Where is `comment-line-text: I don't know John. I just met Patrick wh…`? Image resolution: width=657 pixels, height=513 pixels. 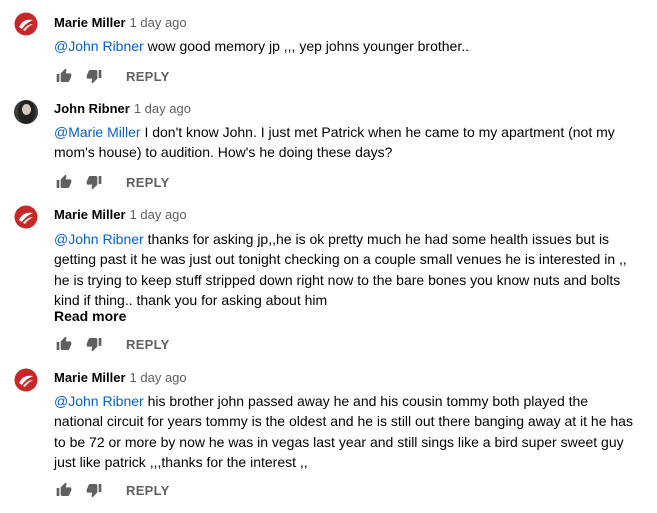 comment-line-text: I don't know John. I just met Patrick wh… is located at coordinates (377, 132).